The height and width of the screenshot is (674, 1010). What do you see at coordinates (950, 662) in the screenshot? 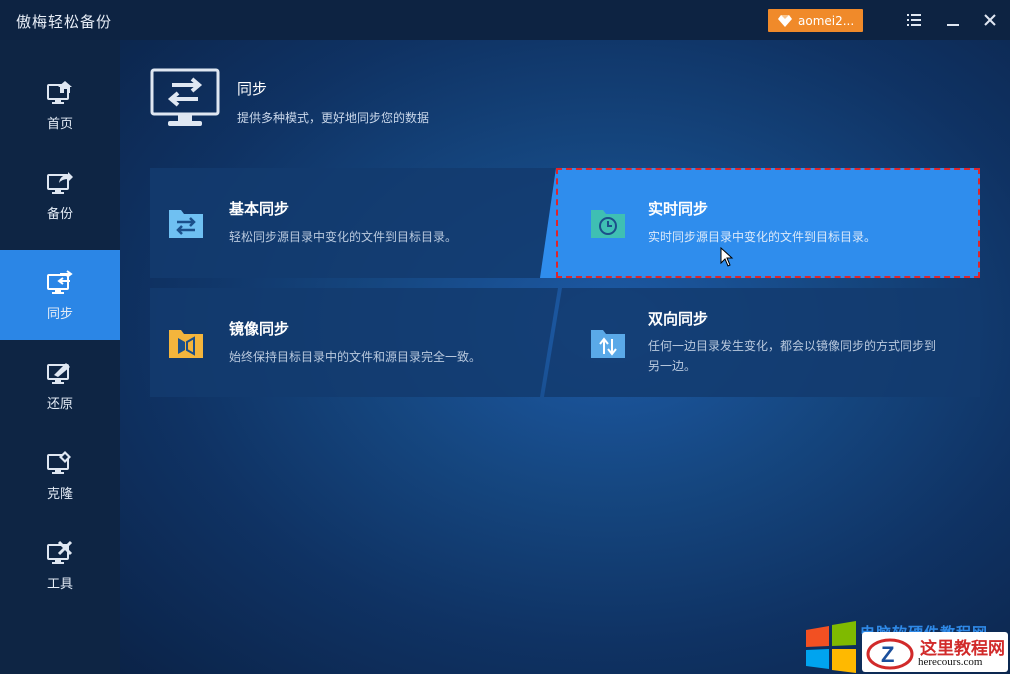
I see `watermark-url: herecours.com` at bounding box center [950, 662].